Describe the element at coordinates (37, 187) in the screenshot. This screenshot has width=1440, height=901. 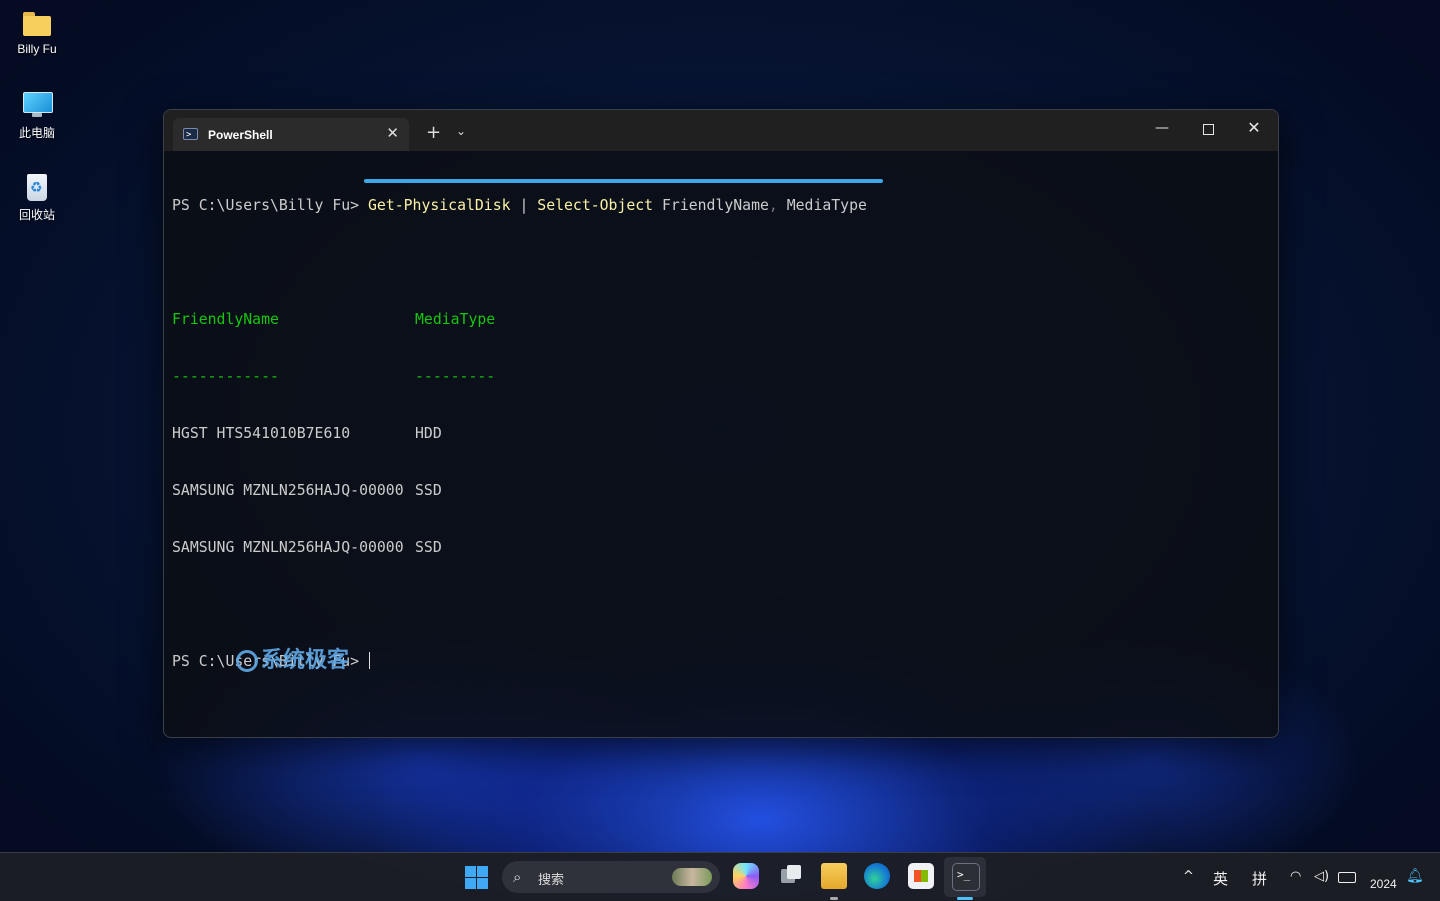
I see `recycle-bin-icon` at that location.